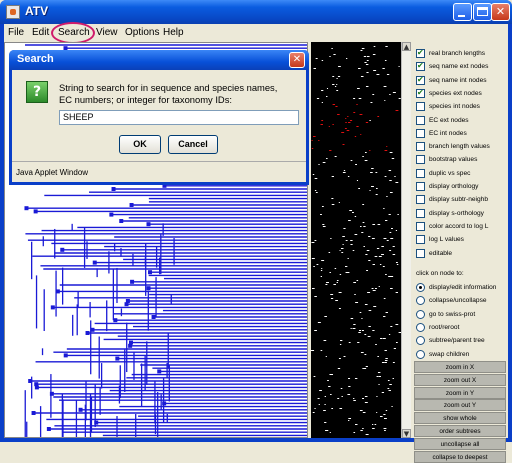 This screenshot has height=463, width=512. Describe the element at coordinates (460, 355) in the screenshot. I see `radio-row: swap children` at that location.